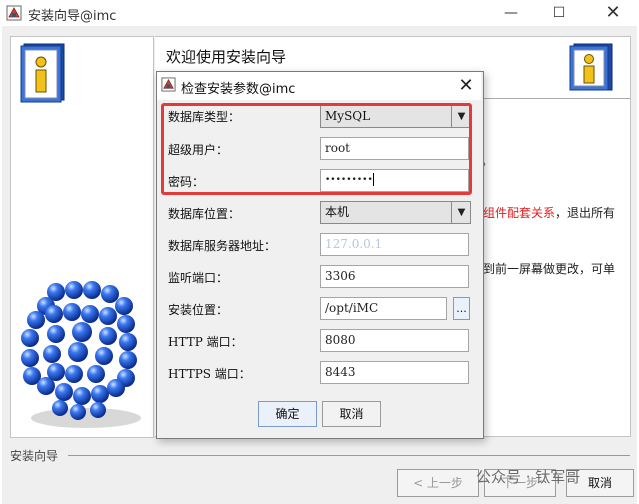  What do you see at coordinates (238, 89) in the screenshot?
I see `dialog-title: 检查安装参数@imc` at bounding box center [238, 89].